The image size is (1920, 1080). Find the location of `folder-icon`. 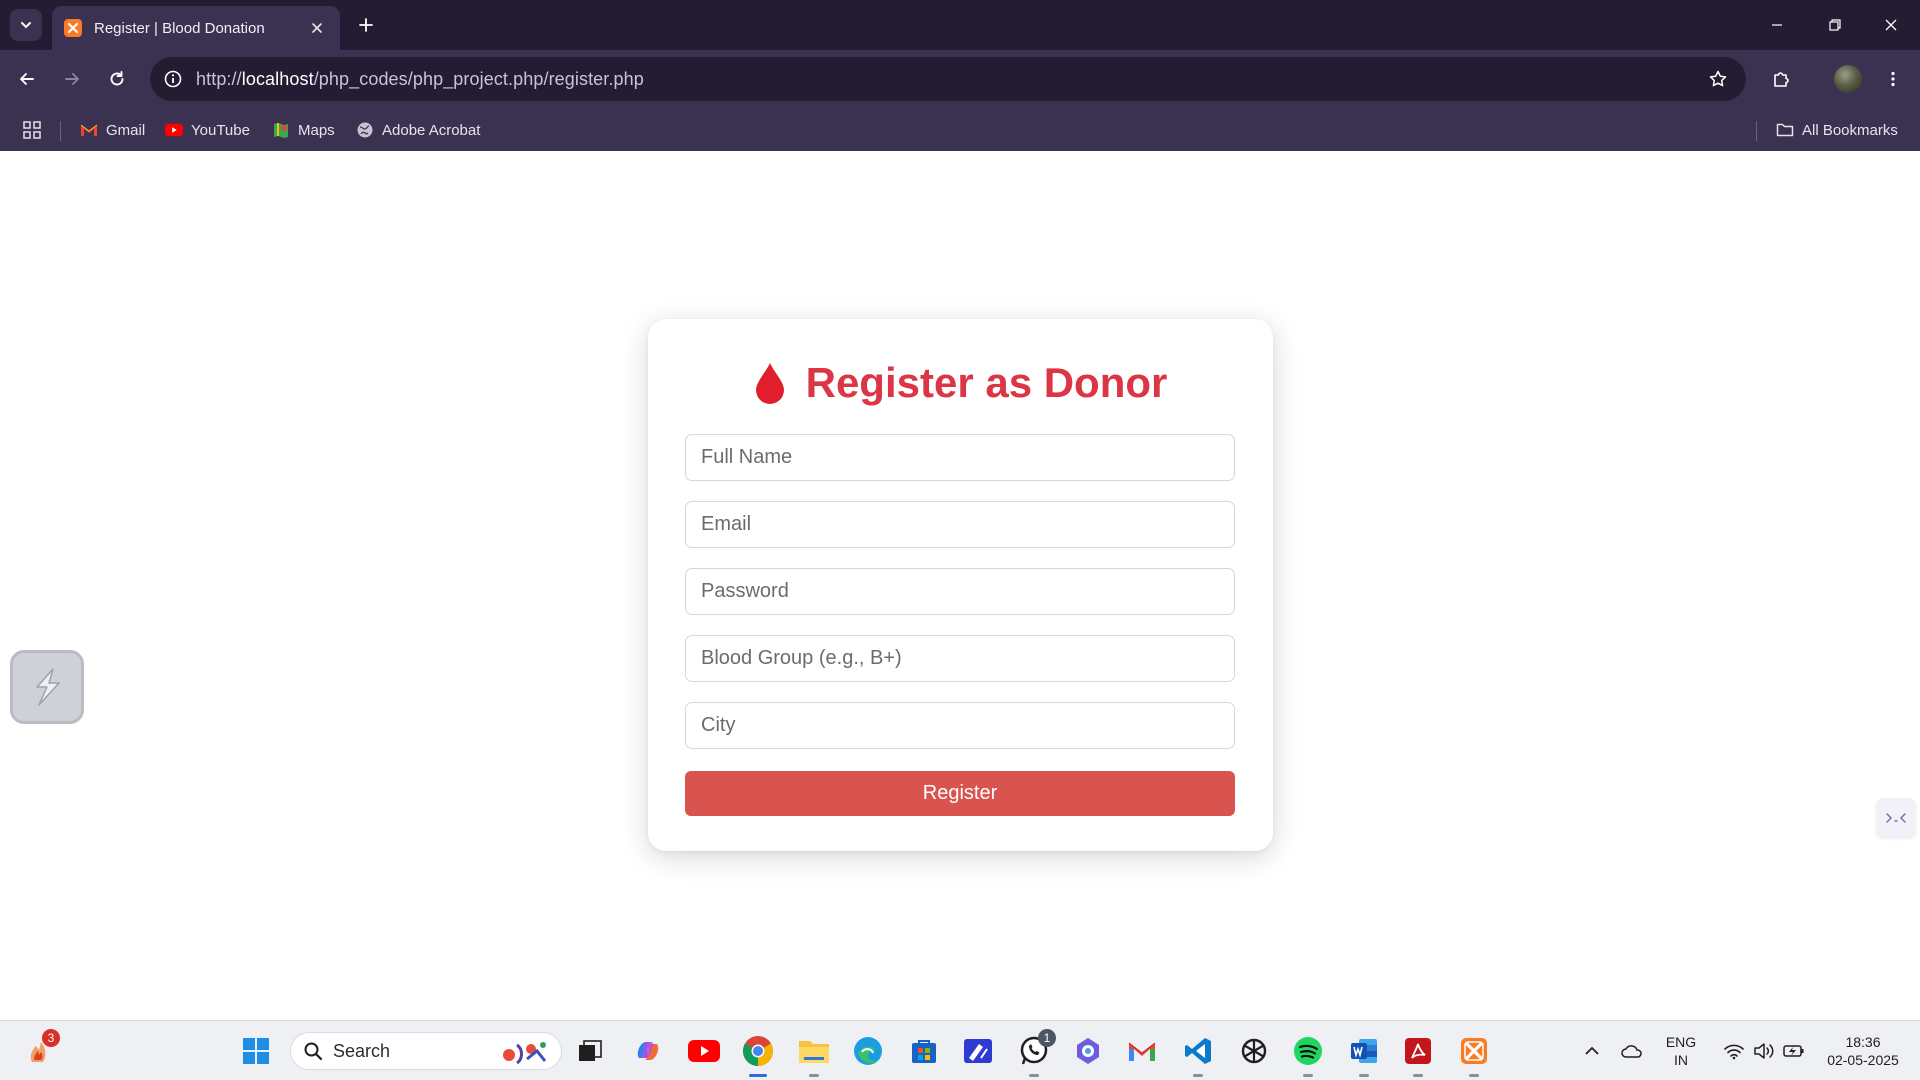

folder-icon is located at coordinates (814, 1052).